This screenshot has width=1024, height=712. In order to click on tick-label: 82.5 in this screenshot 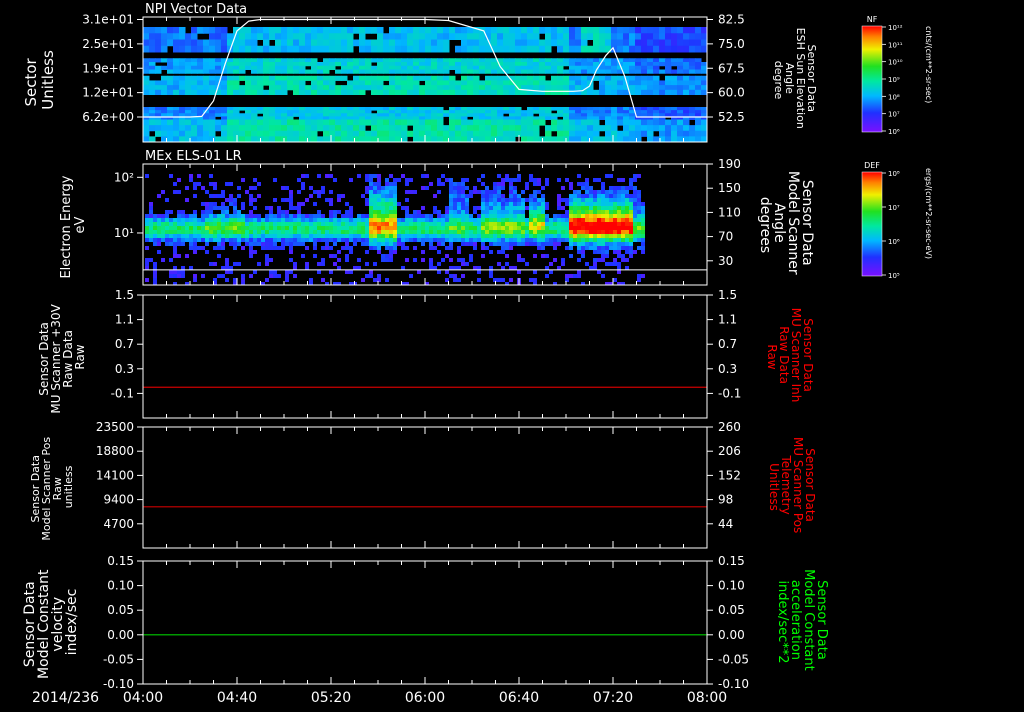, I will do `click(731, 20)`.